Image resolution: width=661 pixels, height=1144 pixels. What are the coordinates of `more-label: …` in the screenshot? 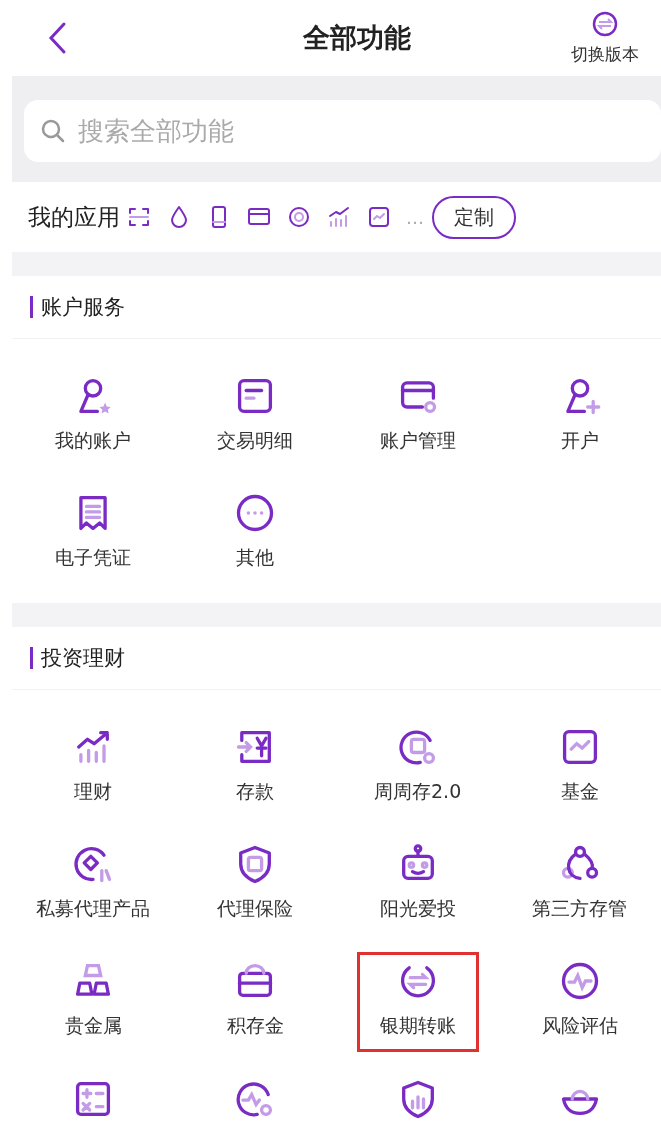 It's located at (415, 217).